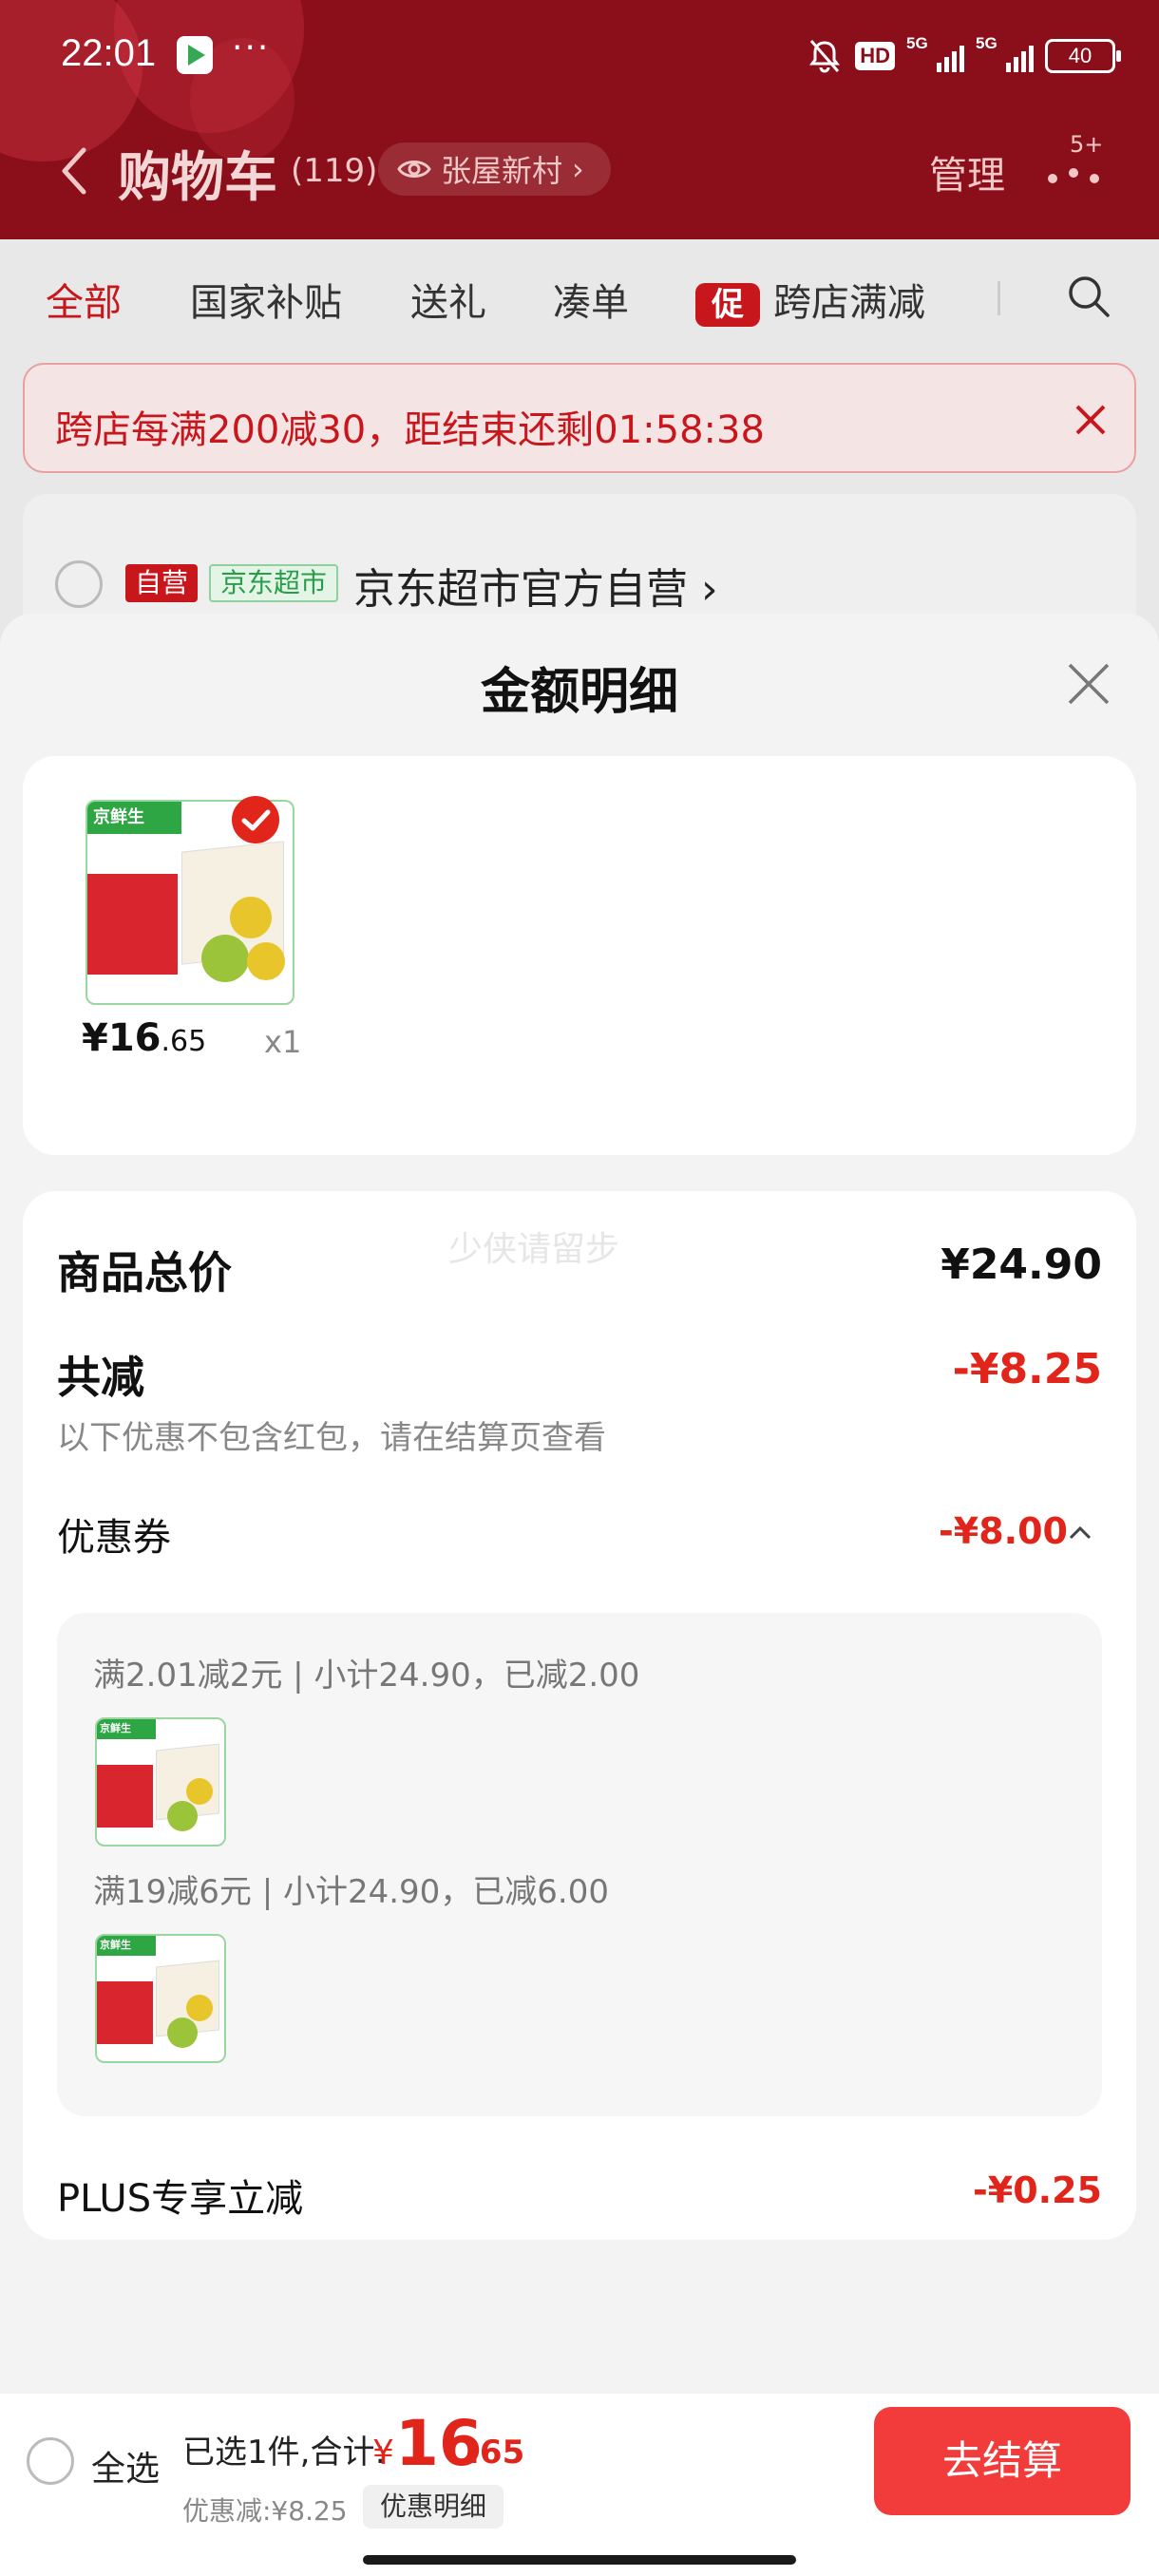 The image size is (1159, 2576). What do you see at coordinates (414, 169) in the screenshot?
I see `eye-icon` at bounding box center [414, 169].